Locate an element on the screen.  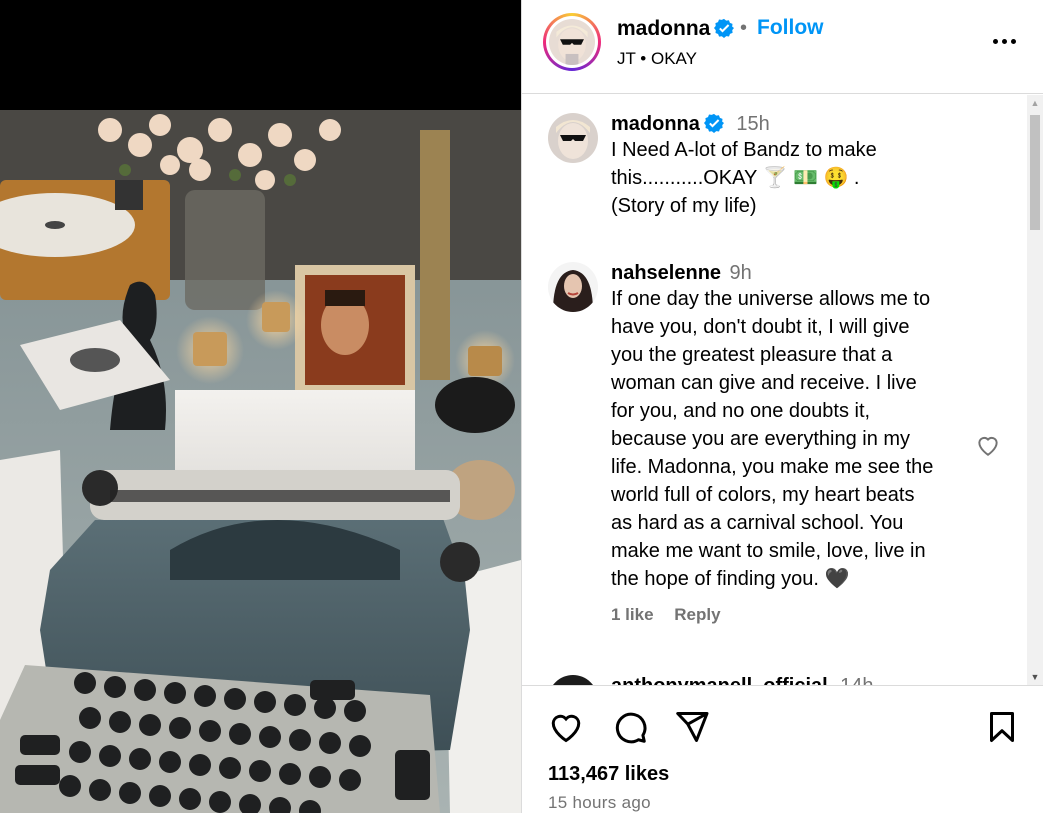
scroll-down-arrow-icon: ▼ is located at coordinates (1035, 677).